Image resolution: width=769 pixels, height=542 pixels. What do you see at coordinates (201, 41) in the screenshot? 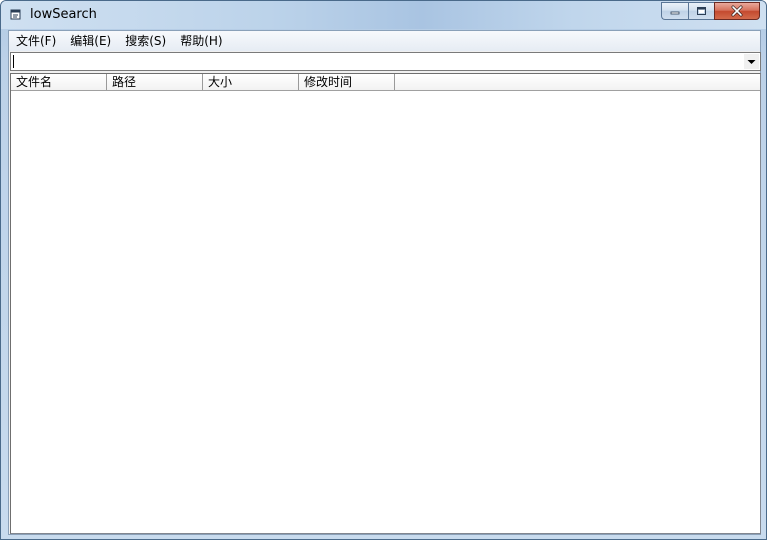
I see `menu-help: 帮助(H)` at bounding box center [201, 41].